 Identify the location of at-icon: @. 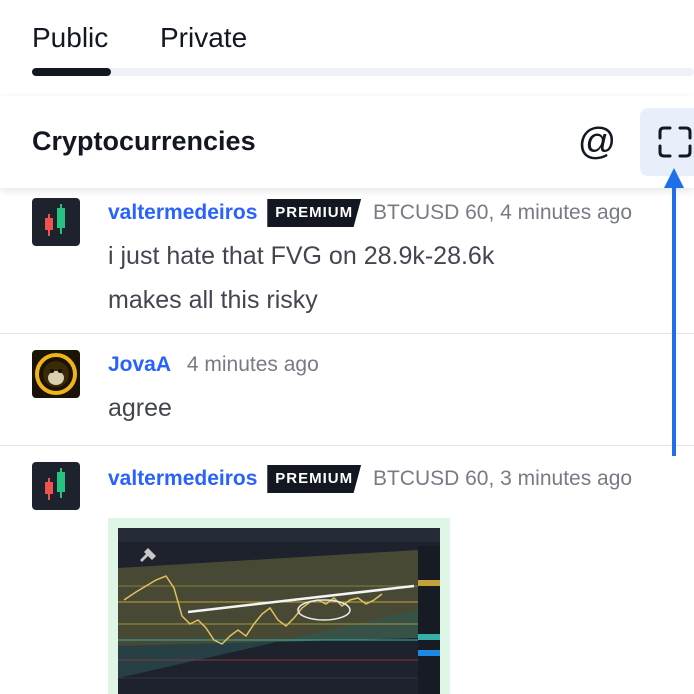
(597, 141).